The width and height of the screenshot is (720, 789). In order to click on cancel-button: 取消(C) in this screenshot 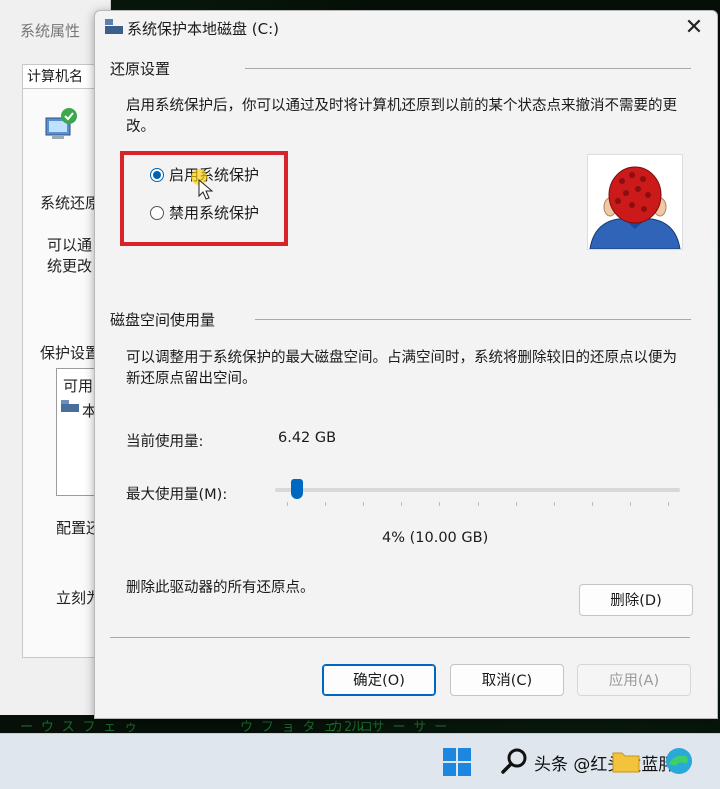, I will do `click(507, 680)`.